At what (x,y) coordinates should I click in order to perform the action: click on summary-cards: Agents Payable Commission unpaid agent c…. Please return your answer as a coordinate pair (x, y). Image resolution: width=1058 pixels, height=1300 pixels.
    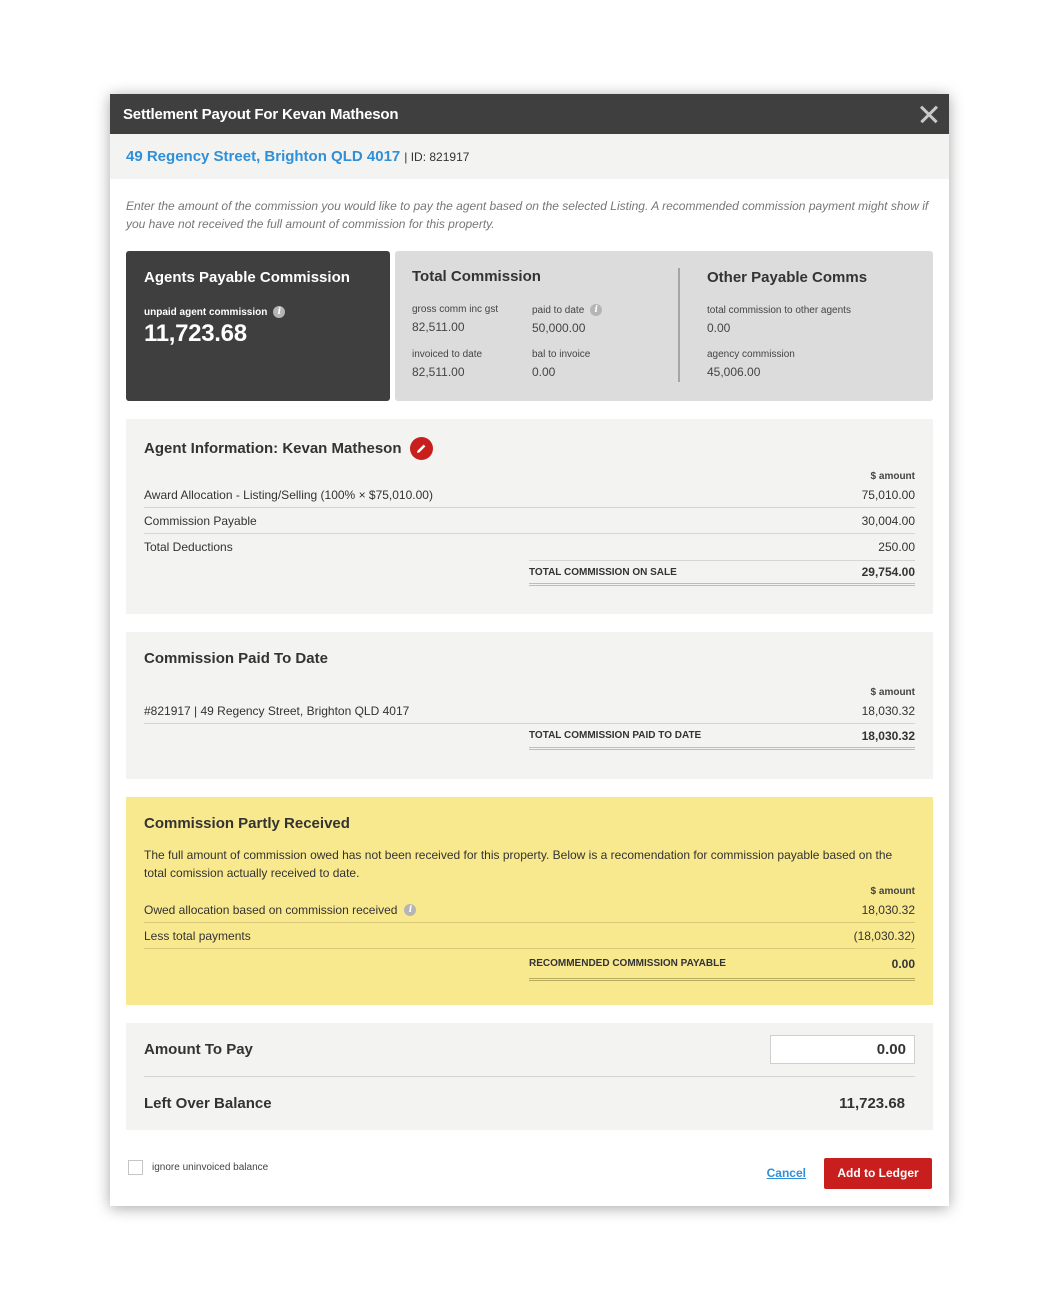
    Looking at the image, I should click on (529, 326).